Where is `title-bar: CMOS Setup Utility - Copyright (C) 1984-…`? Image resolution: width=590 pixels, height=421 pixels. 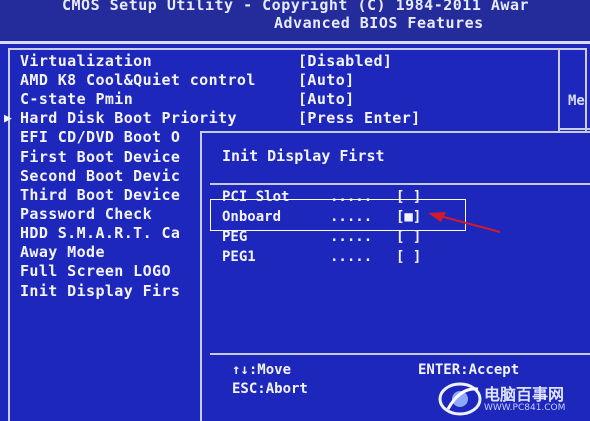
title-bar: CMOS Setup Utility - Copyright (C) 1984-… is located at coordinates (295, 20).